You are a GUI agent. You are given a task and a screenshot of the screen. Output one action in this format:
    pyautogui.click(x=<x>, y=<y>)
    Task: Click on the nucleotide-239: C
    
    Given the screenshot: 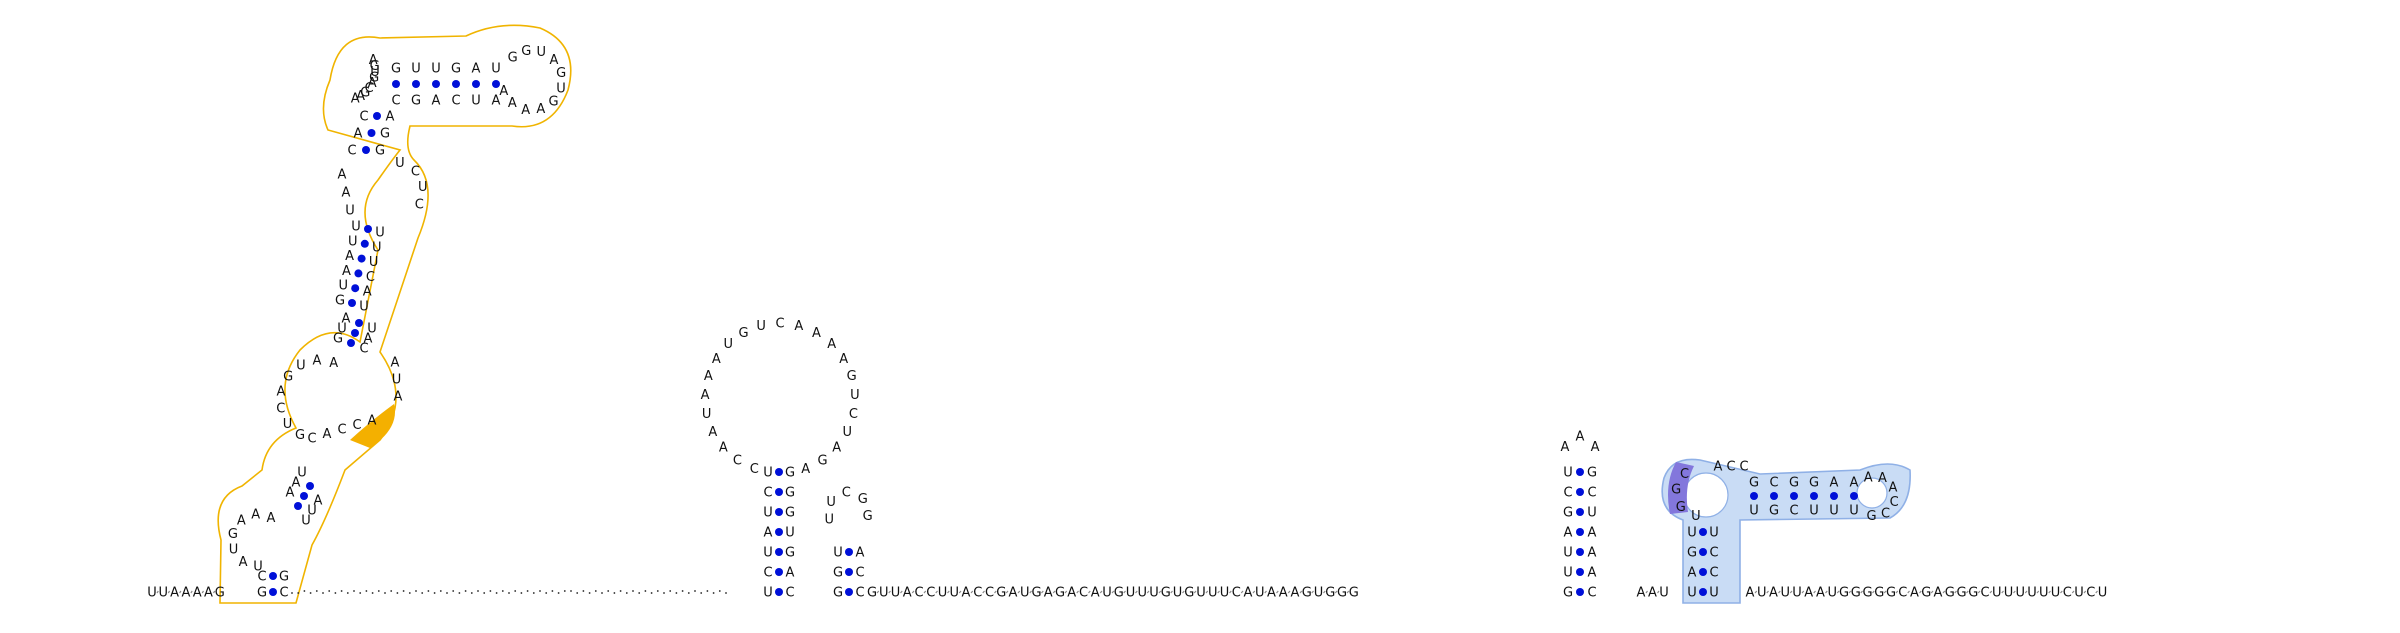 What is the action you would take?
    pyautogui.click(x=1591, y=493)
    